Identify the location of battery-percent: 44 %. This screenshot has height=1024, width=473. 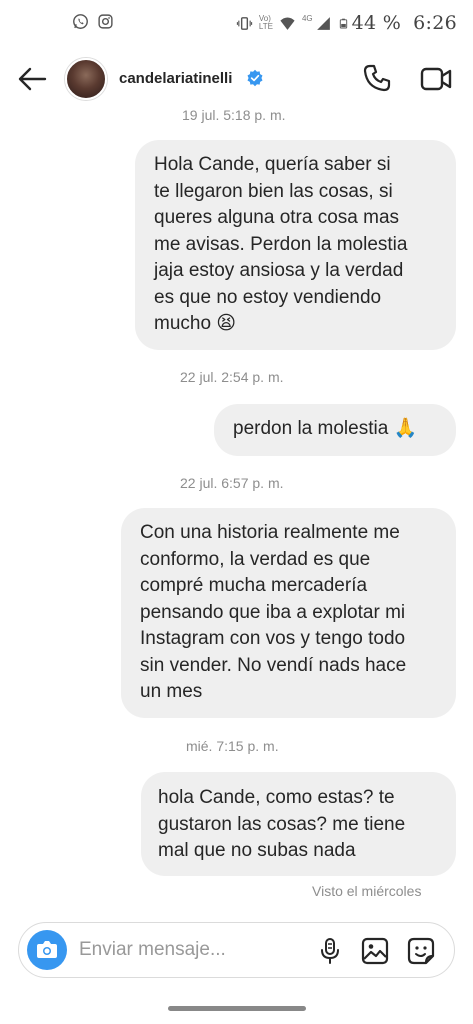
(376, 23).